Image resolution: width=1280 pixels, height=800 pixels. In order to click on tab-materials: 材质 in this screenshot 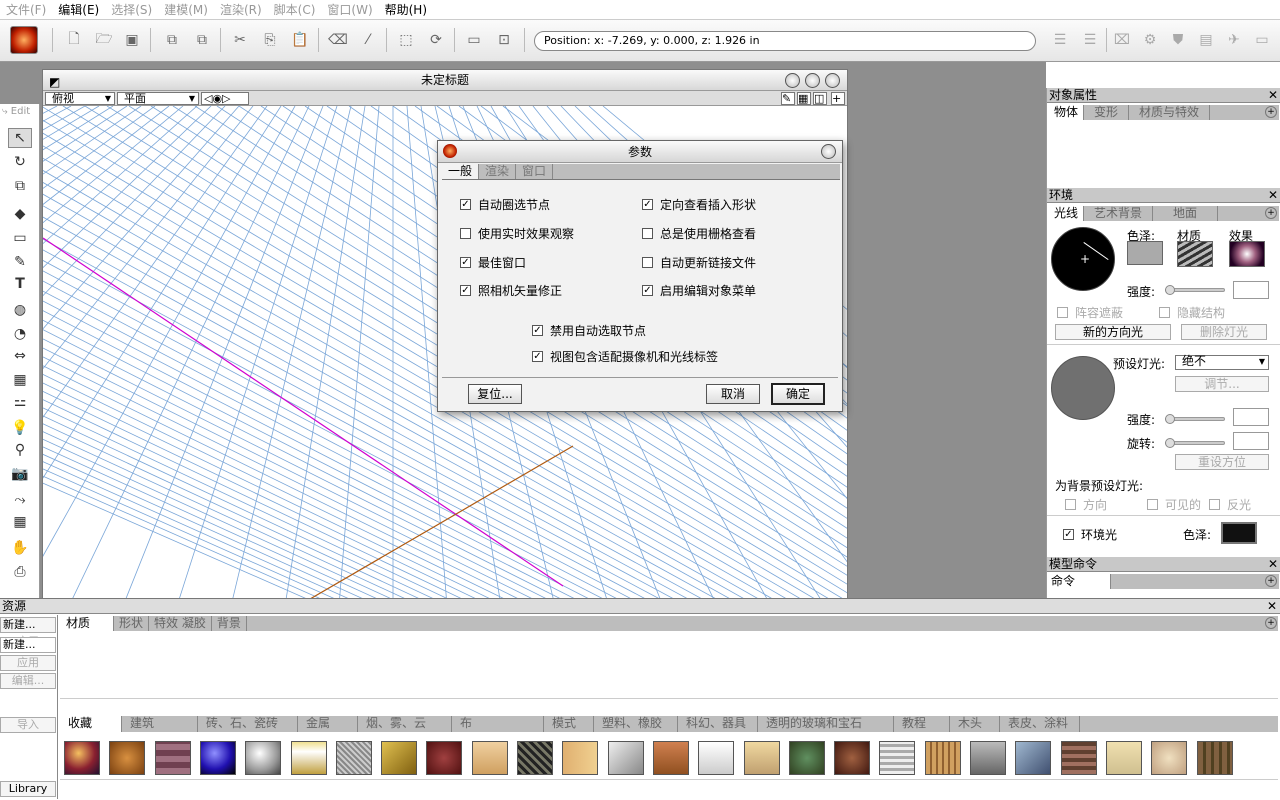, I will do `click(87, 623)`.